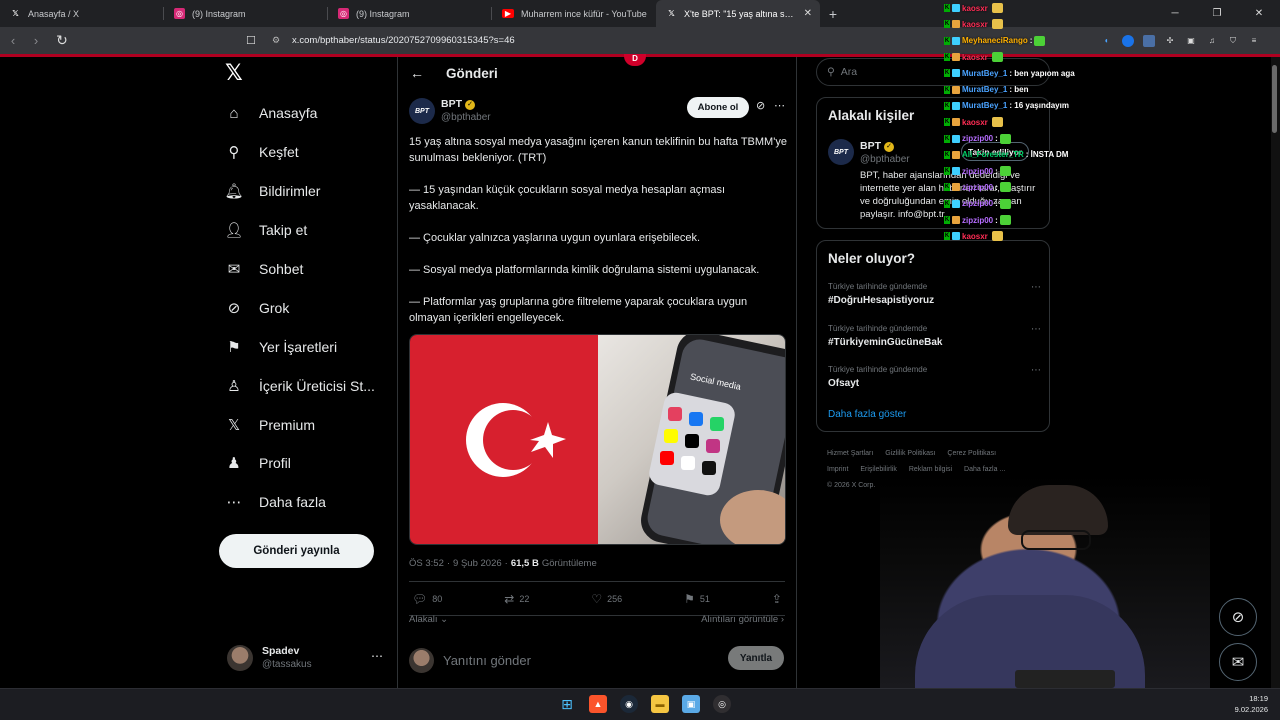 The image size is (1280, 720). Describe the element at coordinates (62, 41) in the screenshot. I see `reload-icon: ↻` at that location.